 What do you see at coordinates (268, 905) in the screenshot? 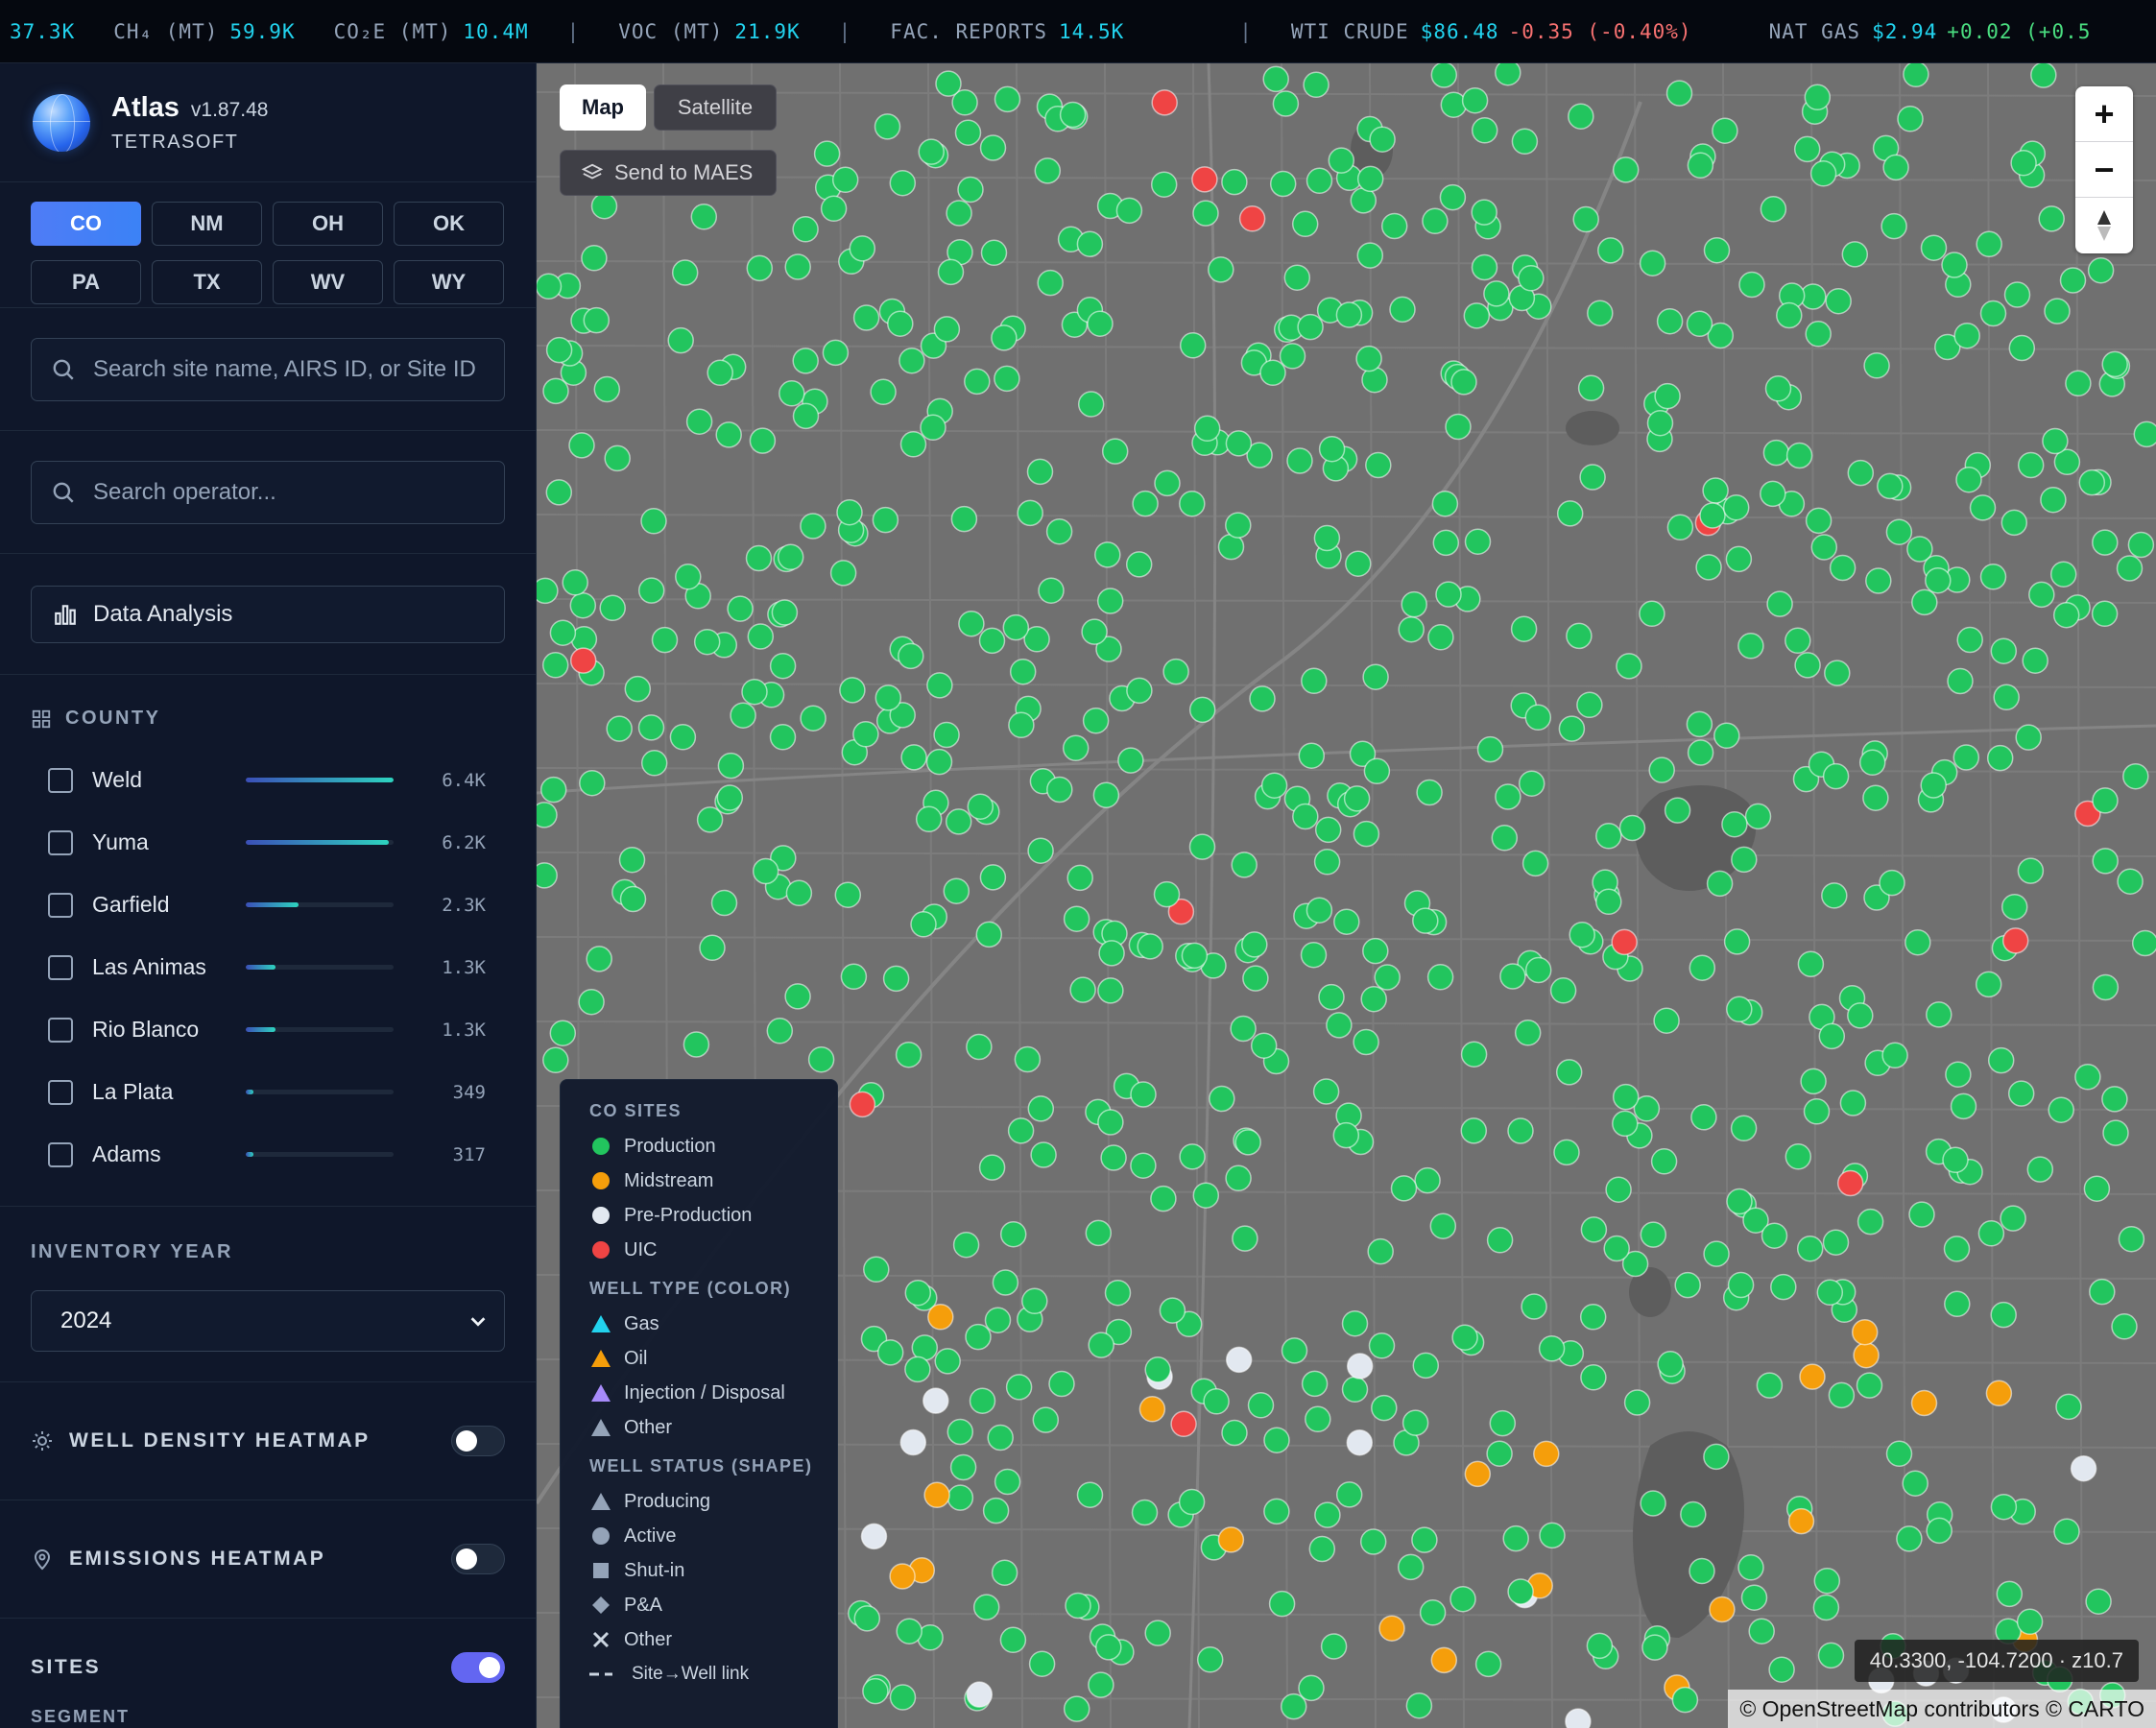
I see `county-row-garfield: Garfield 2.3K` at bounding box center [268, 905].